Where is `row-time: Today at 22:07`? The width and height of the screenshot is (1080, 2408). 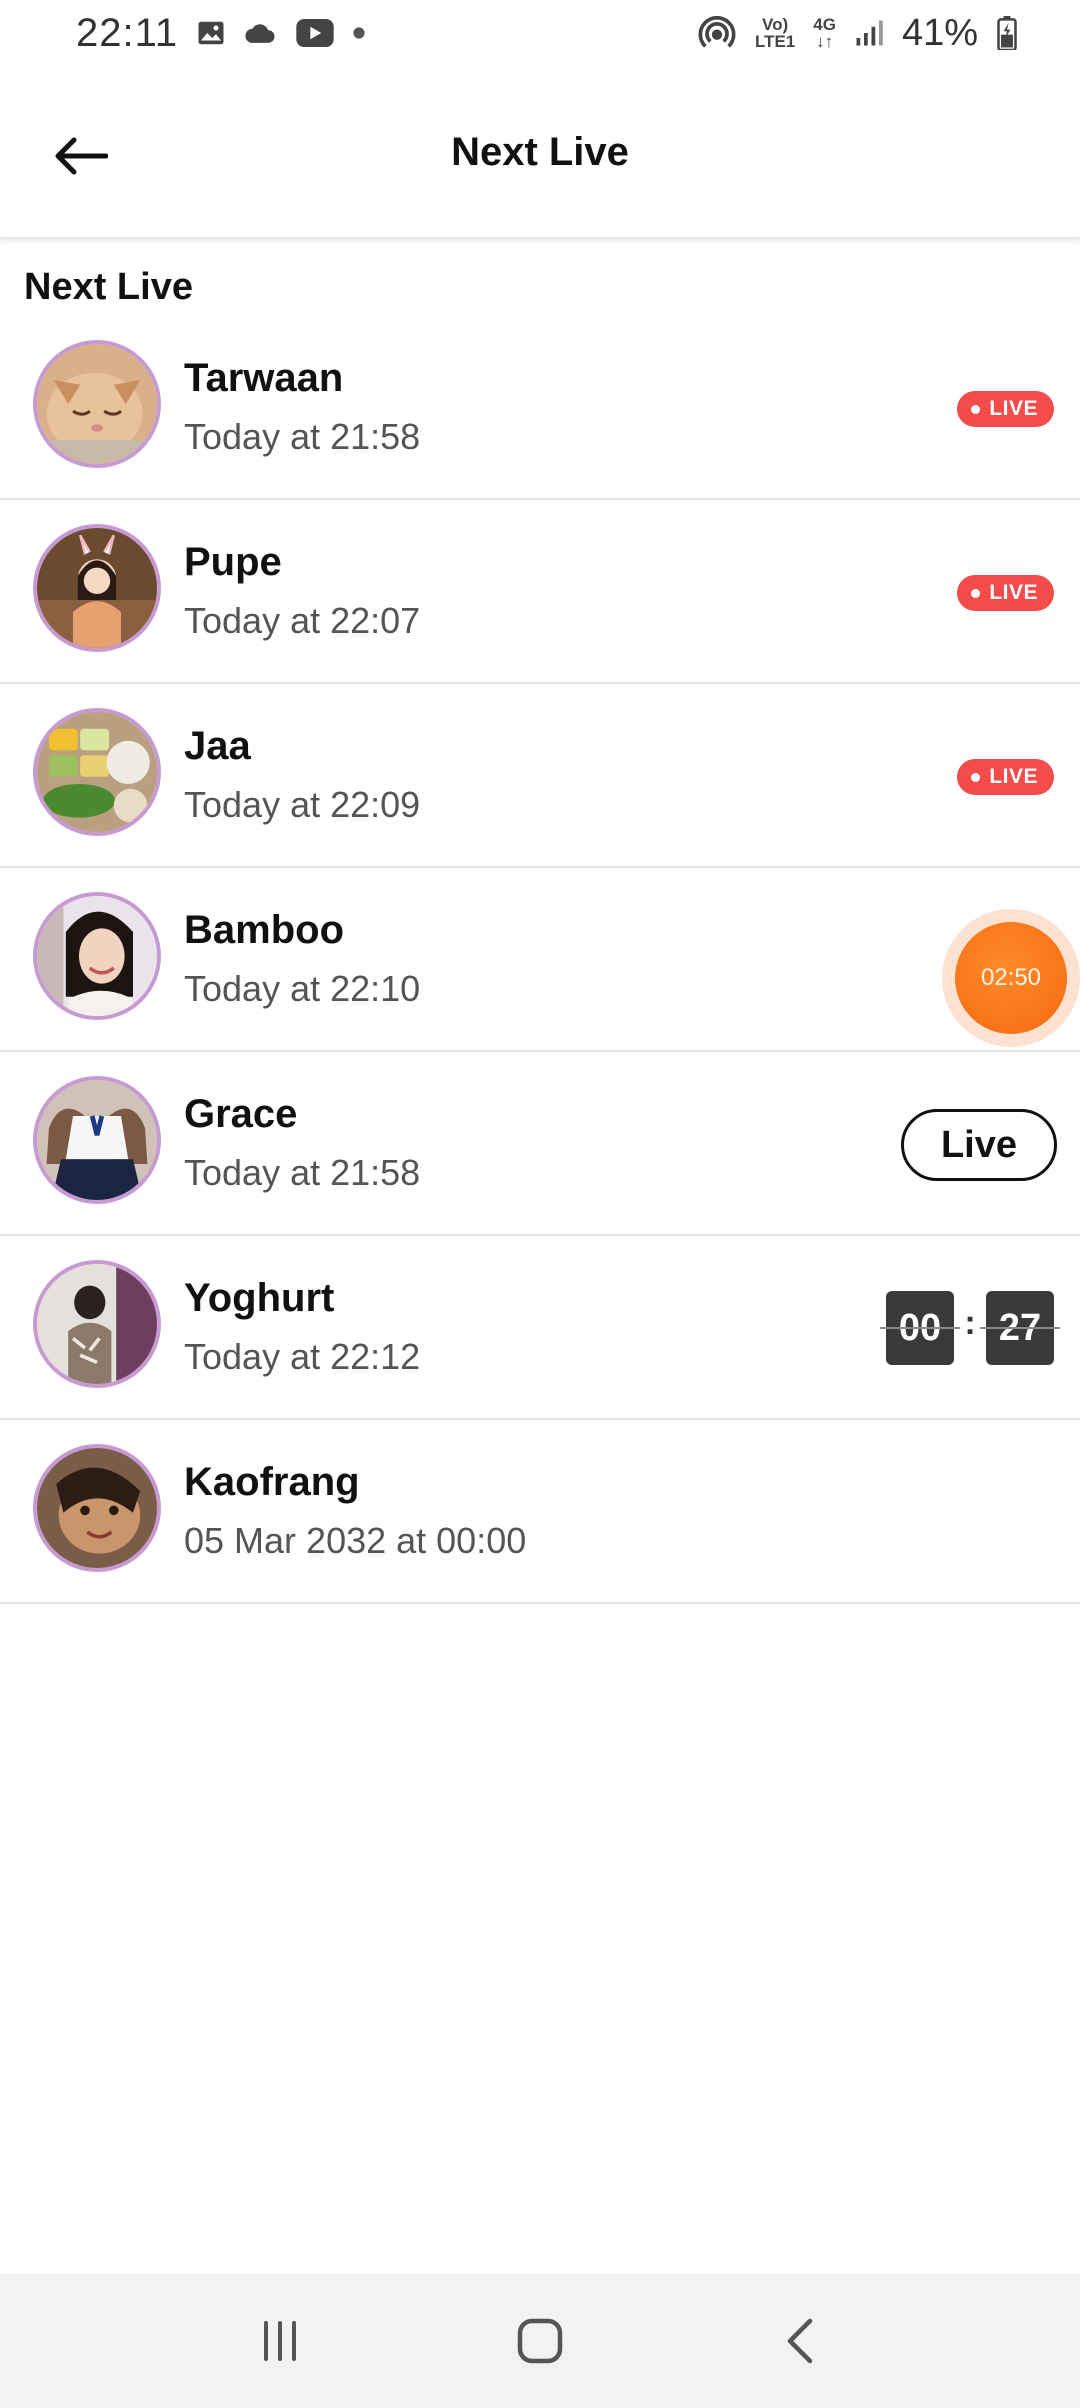 row-time: Today at 22:07 is located at coordinates (302, 620).